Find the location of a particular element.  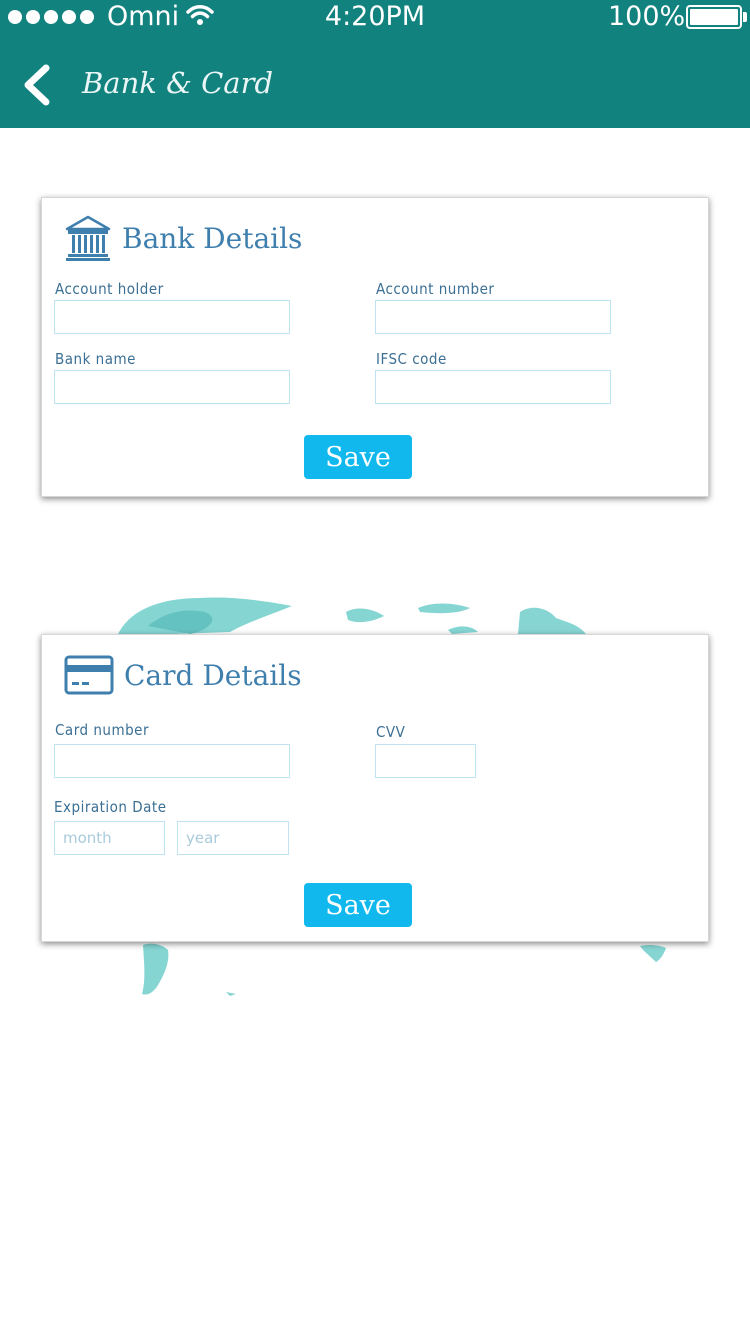

account-holder-label: Account holder is located at coordinates (109, 289).